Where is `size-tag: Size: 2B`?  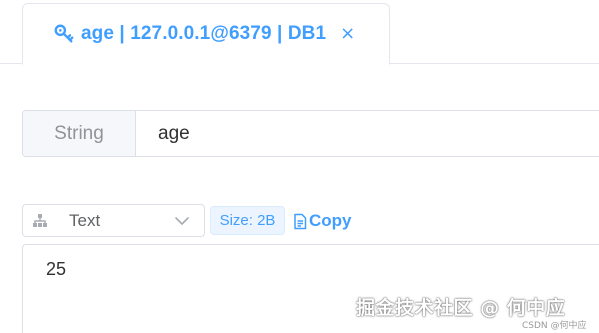
size-tag: Size: 2B is located at coordinates (247, 220).